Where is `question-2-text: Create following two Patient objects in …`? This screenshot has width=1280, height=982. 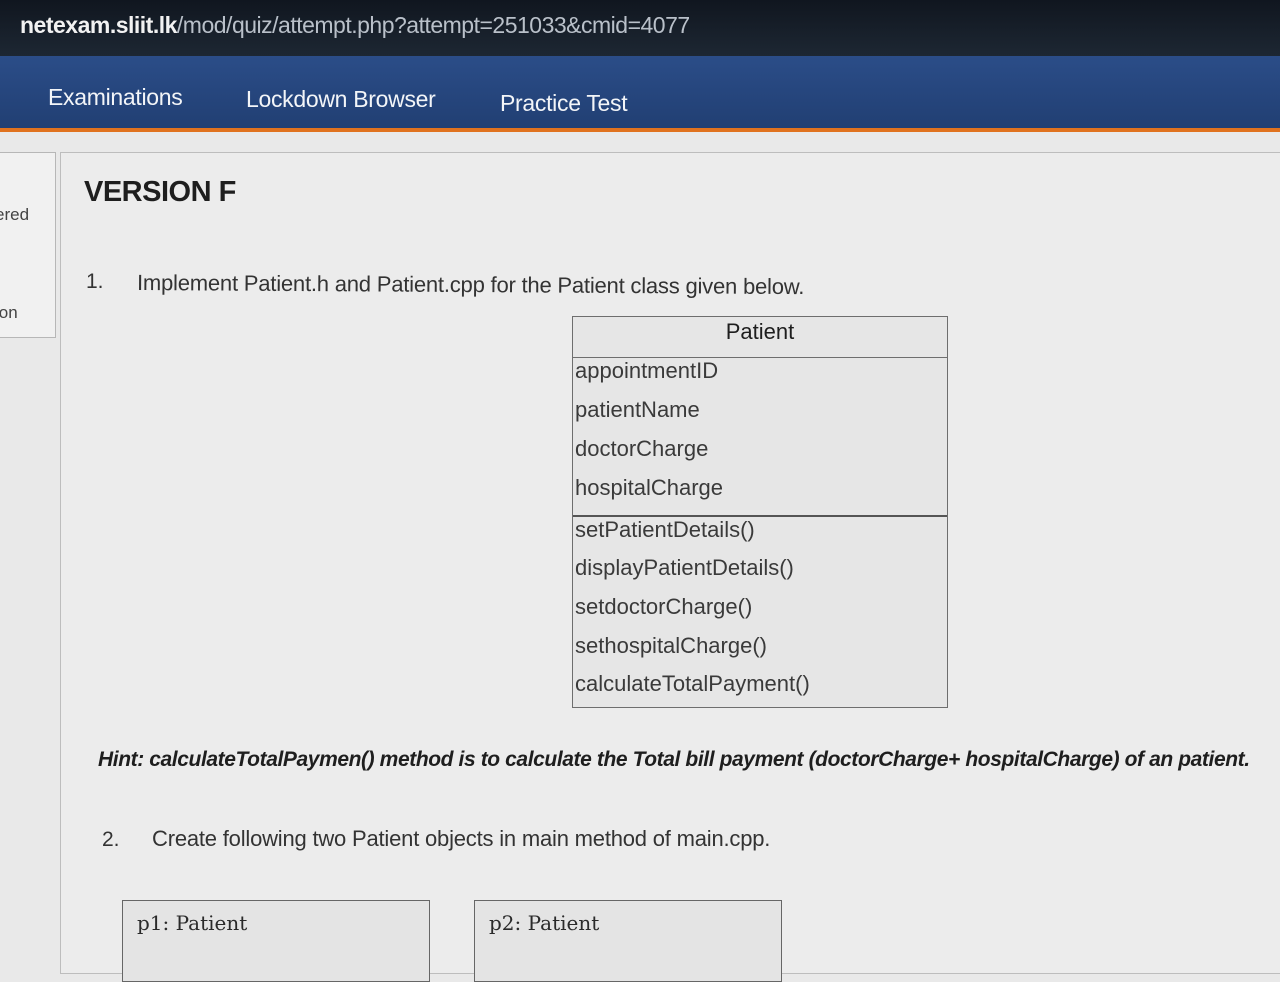
question-2-text: Create following two Patient objects in … is located at coordinates (461, 838).